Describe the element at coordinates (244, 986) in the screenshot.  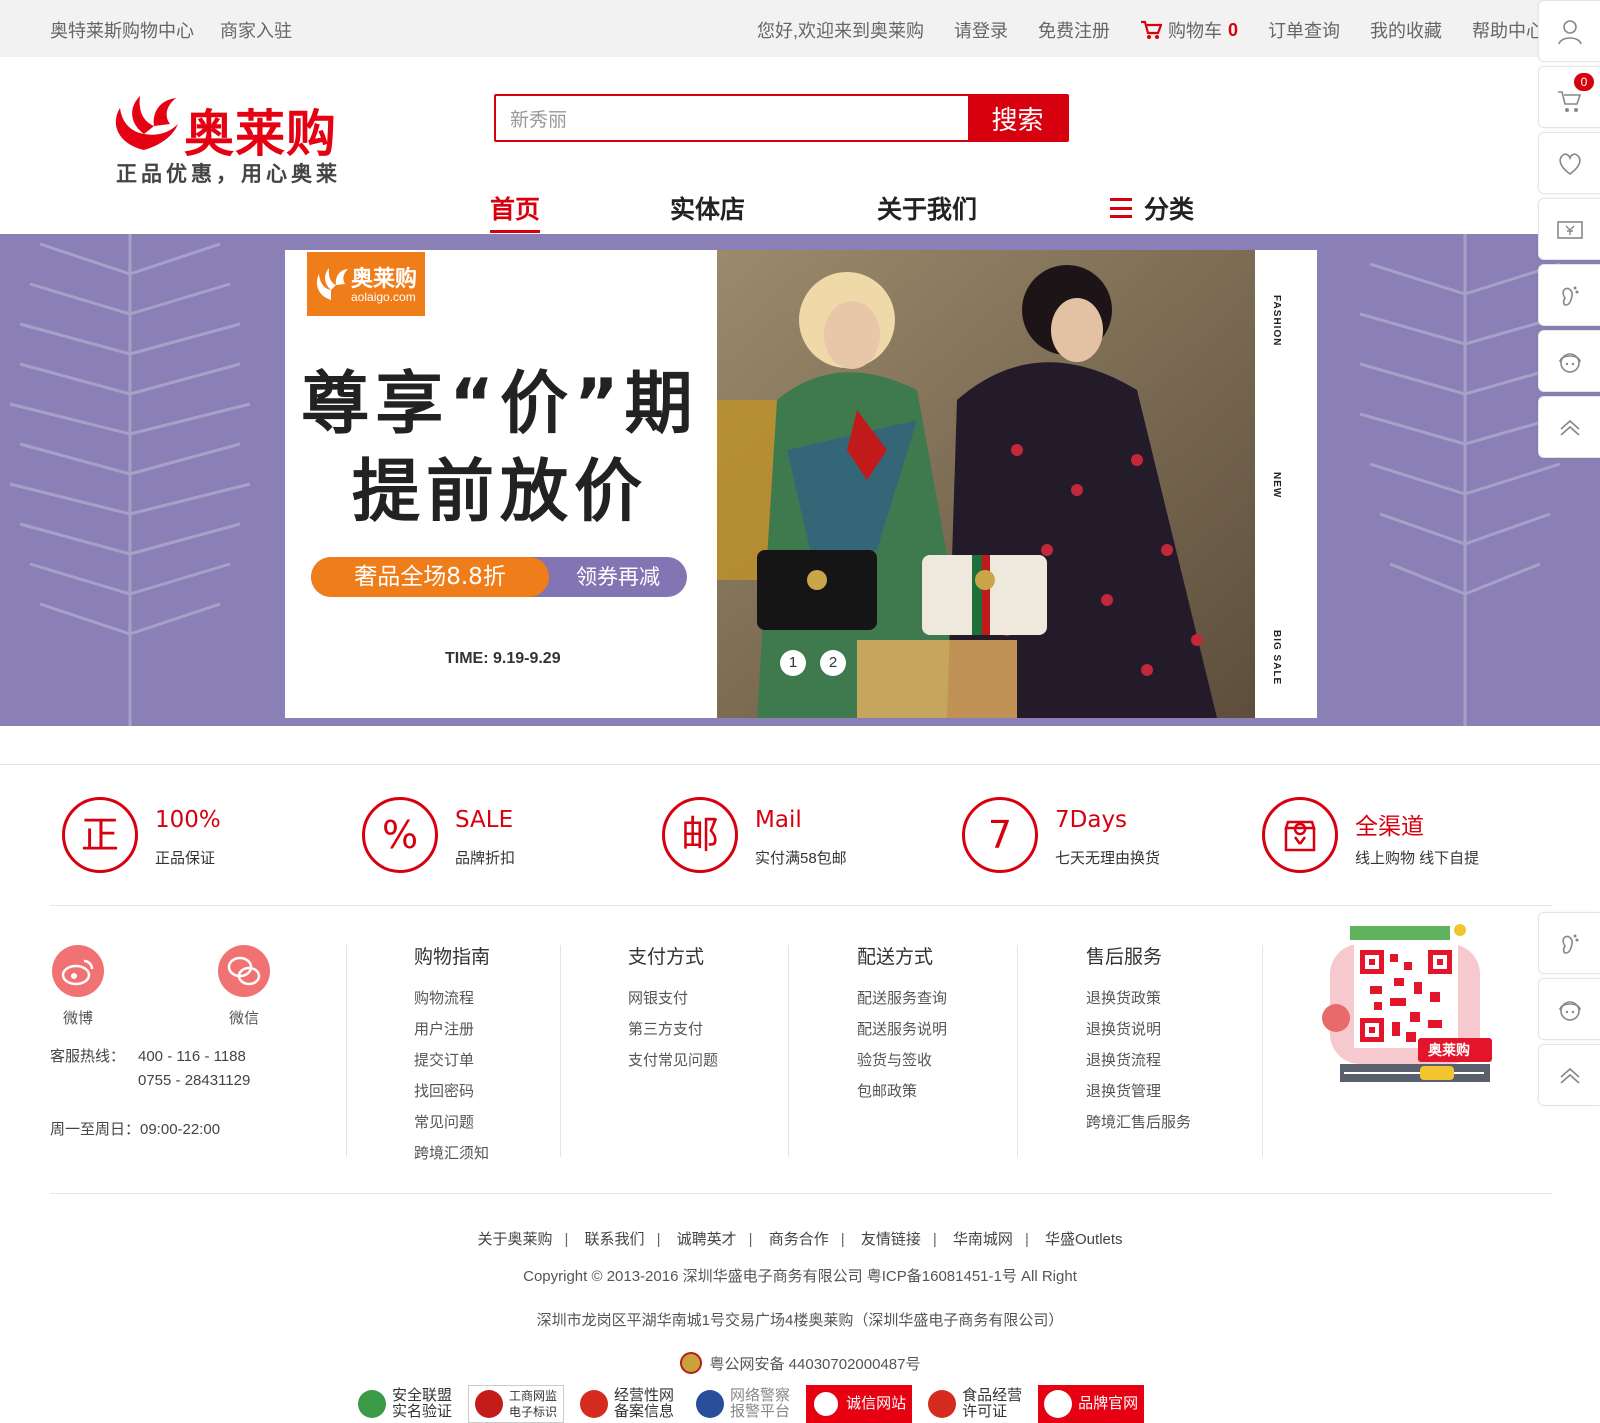
I see `wechat-link: 微信` at that location.